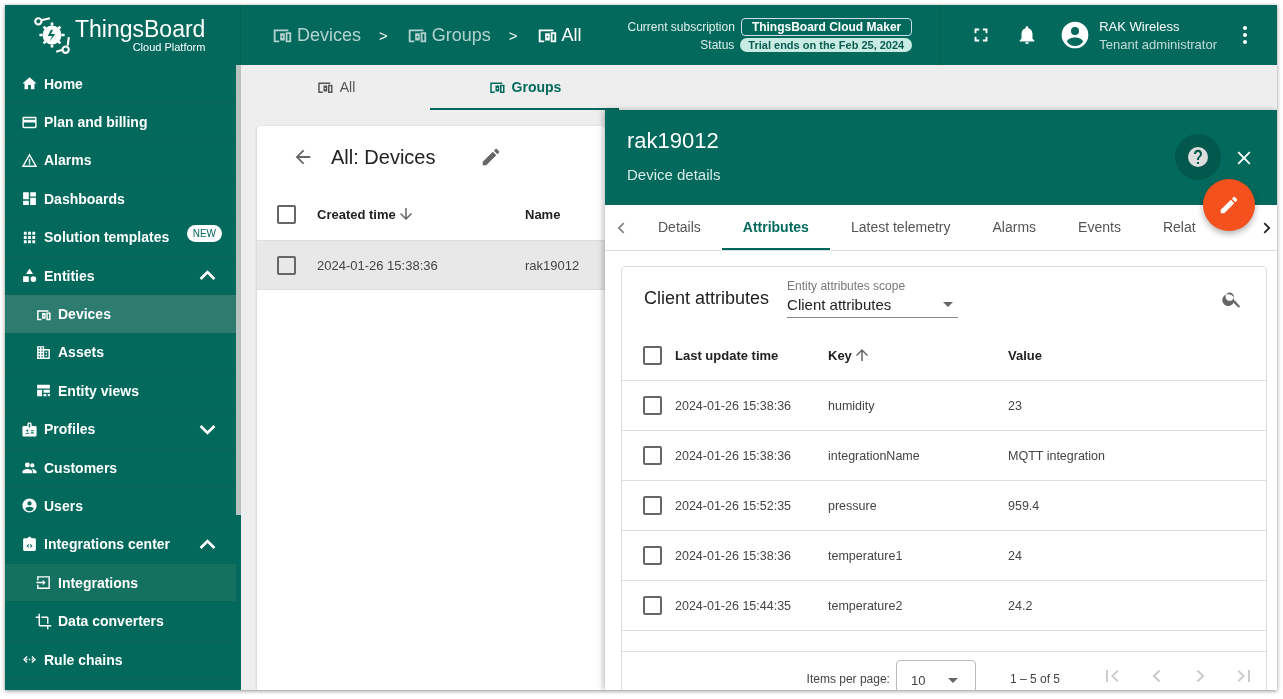 The height and width of the screenshot is (699, 1283). I want to click on table-cell: 959.4, so click(1024, 505).